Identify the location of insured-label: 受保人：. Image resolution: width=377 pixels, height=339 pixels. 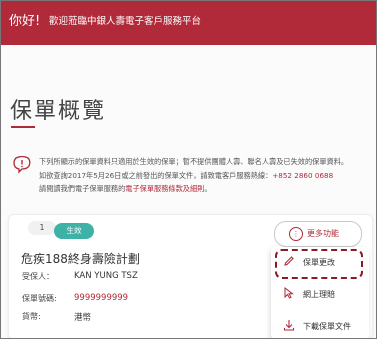
(38, 276).